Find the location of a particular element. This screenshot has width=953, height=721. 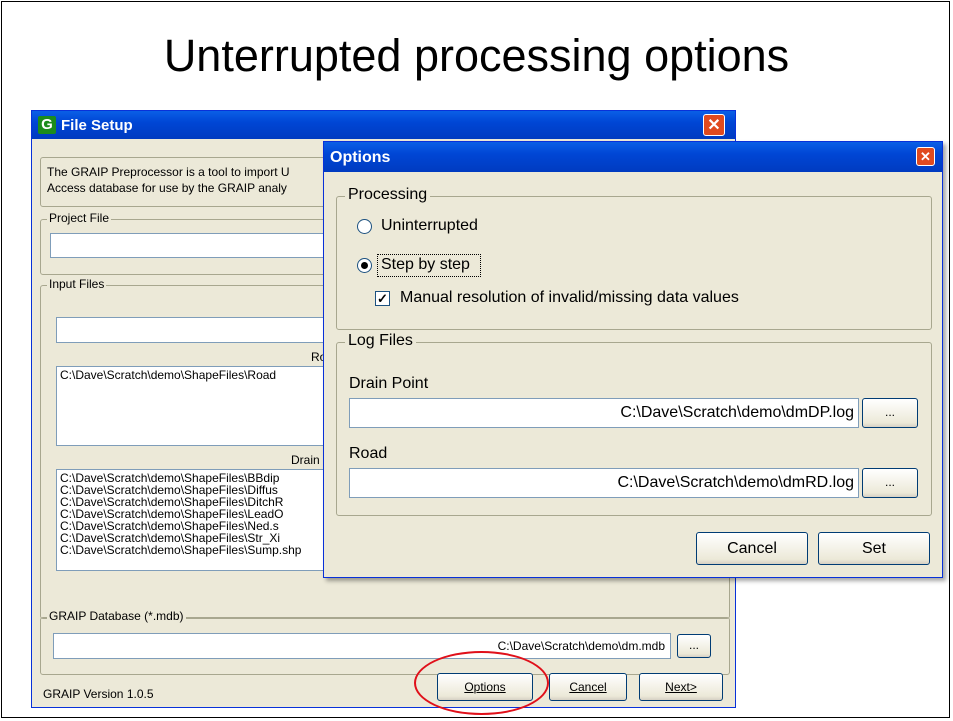

drain-point-label: Drain Point is located at coordinates (389, 383).